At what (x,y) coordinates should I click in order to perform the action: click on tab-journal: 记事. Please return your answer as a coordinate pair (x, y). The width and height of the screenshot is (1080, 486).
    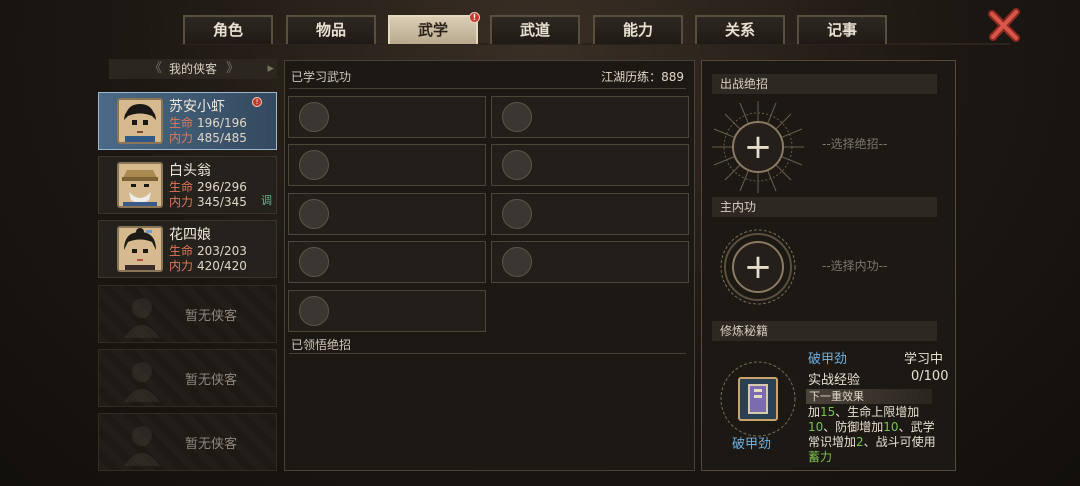
    Looking at the image, I should click on (842, 29).